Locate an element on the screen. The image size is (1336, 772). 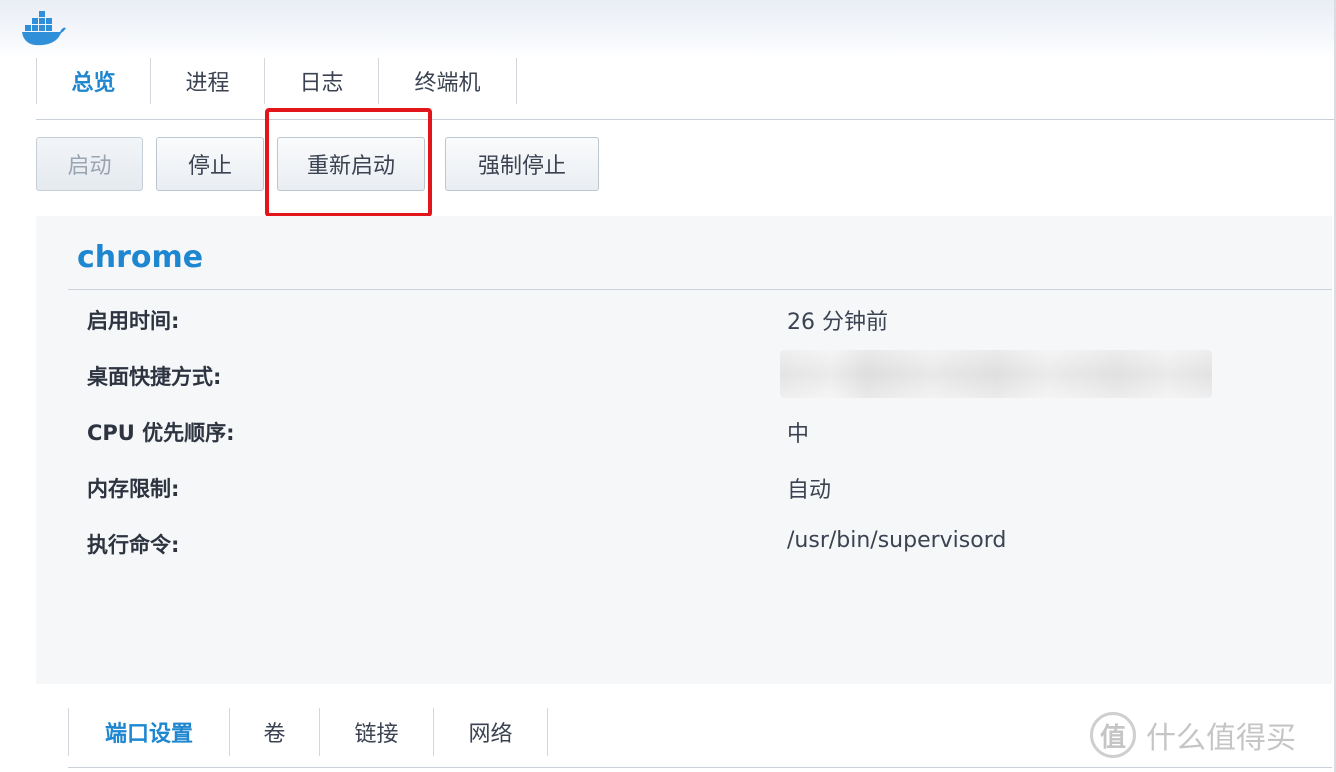
cpu-priority-value: 中 is located at coordinates (798, 434).